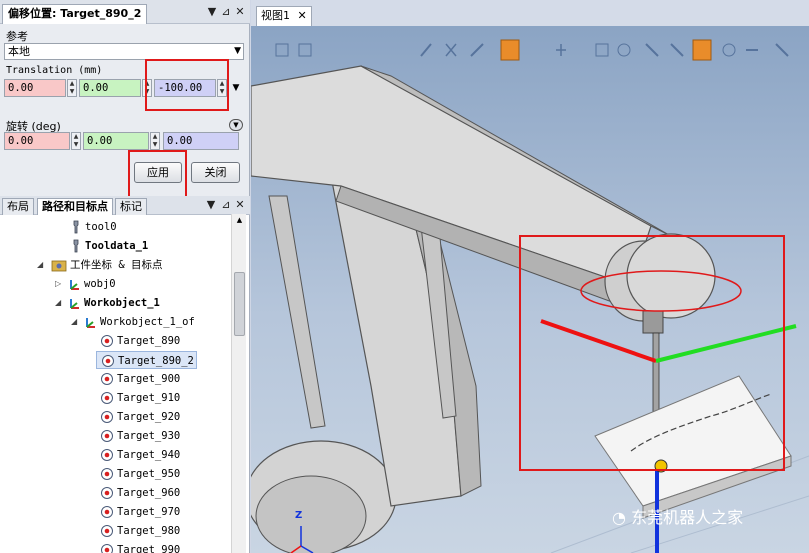 This screenshot has width=809, height=553. I want to click on translation-x-stepper: ▲ ▼, so click(72, 88).